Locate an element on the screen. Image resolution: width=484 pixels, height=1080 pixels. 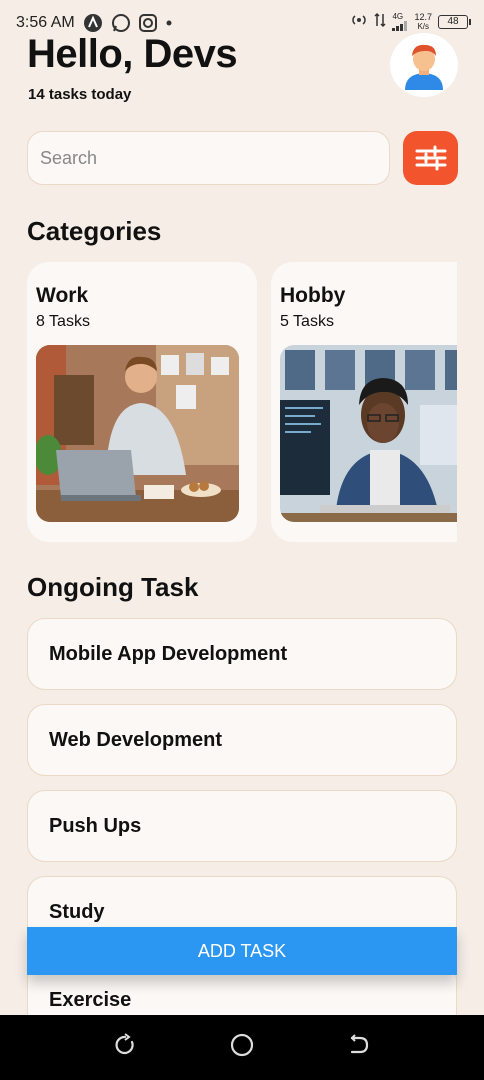
avatar is located at coordinates (424, 65).